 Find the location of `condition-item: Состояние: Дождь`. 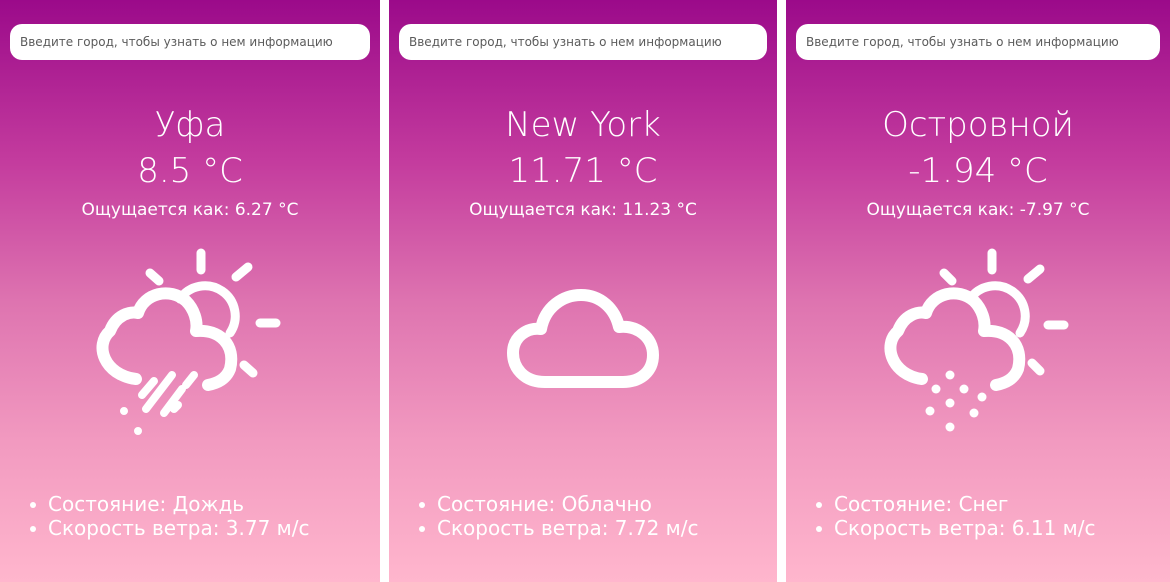

condition-item: Состояние: Дождь is located at coordinates (205, 504).